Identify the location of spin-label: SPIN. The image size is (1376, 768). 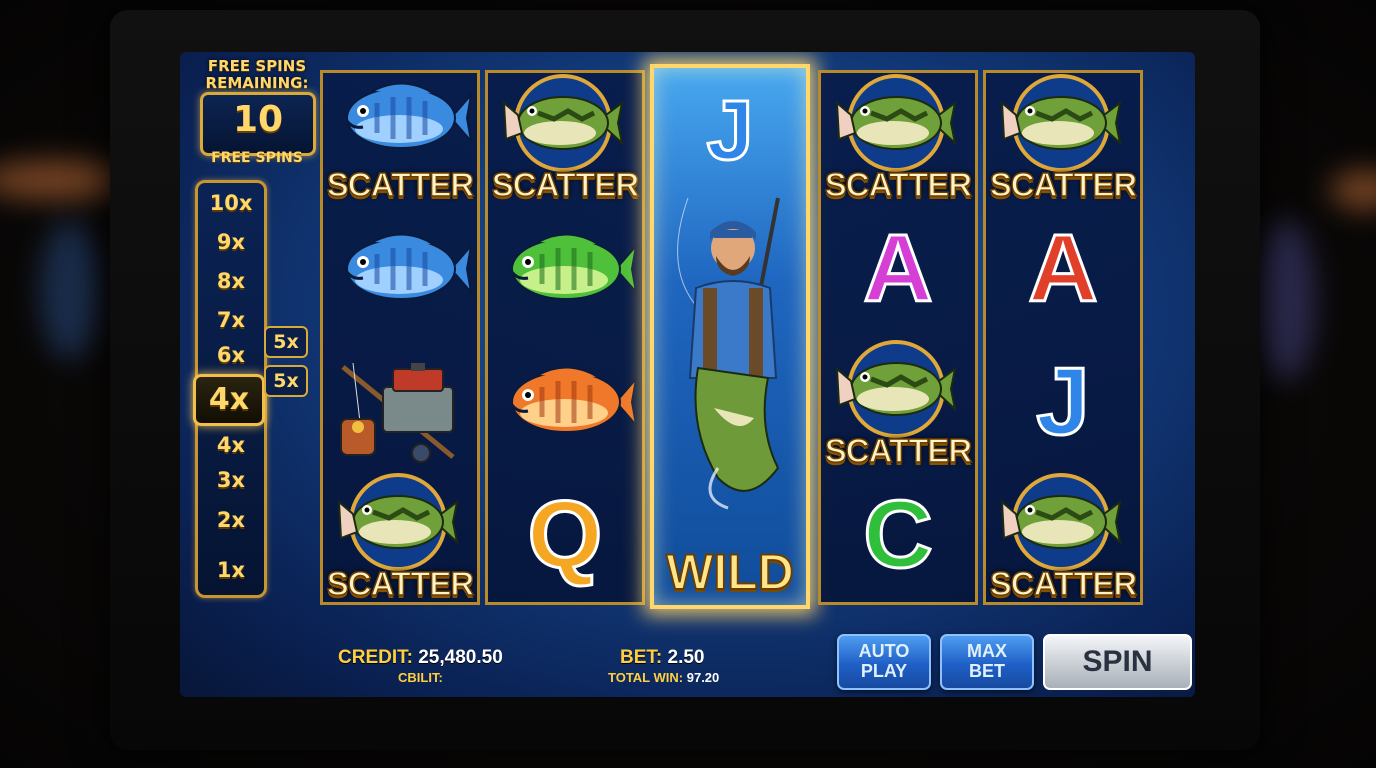
(1117, 661).